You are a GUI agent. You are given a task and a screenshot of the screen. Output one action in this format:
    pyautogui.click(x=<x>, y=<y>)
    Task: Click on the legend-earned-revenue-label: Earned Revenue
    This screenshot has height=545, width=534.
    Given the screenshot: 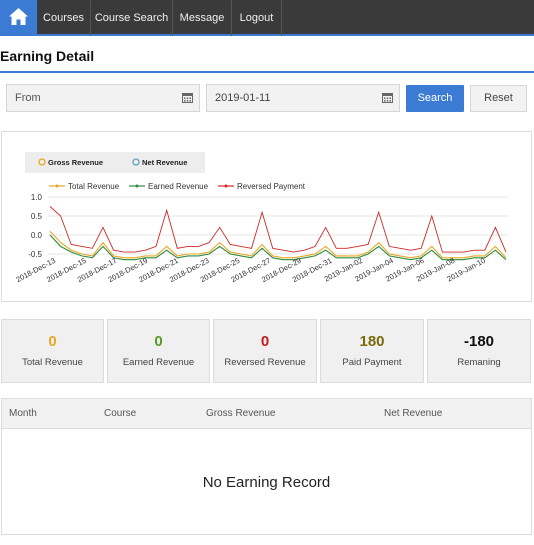 What is the action you would take?
    pyautogui.click(x=178, y=186)
    